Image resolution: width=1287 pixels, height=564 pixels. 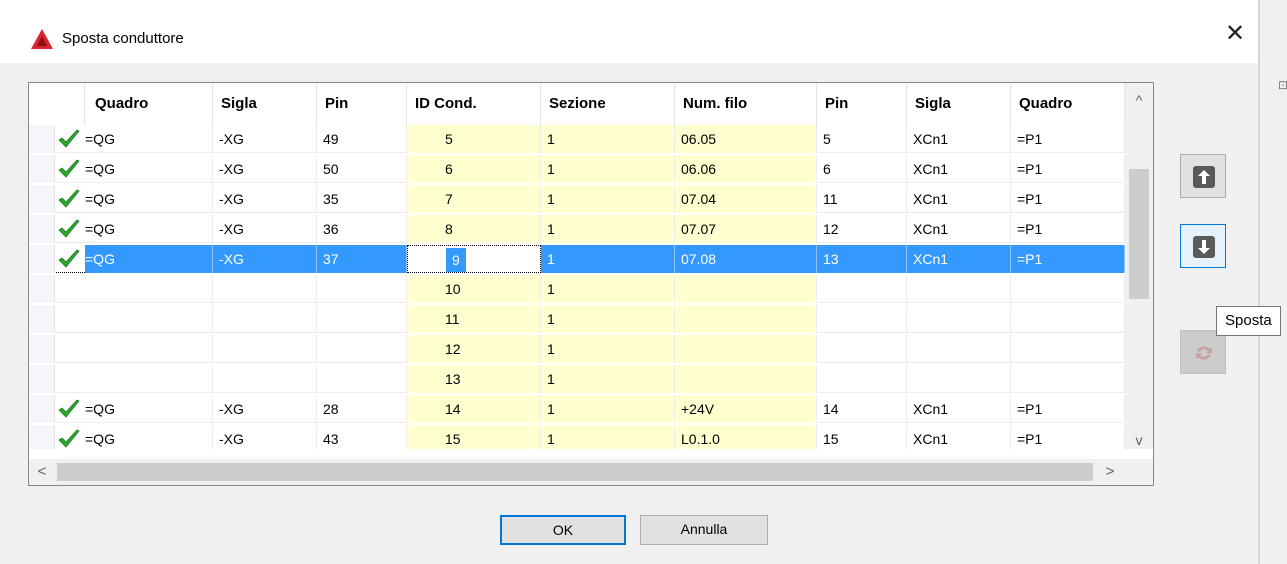 I want to click on cell-id-cond: 11, so click(x=474, y=319).